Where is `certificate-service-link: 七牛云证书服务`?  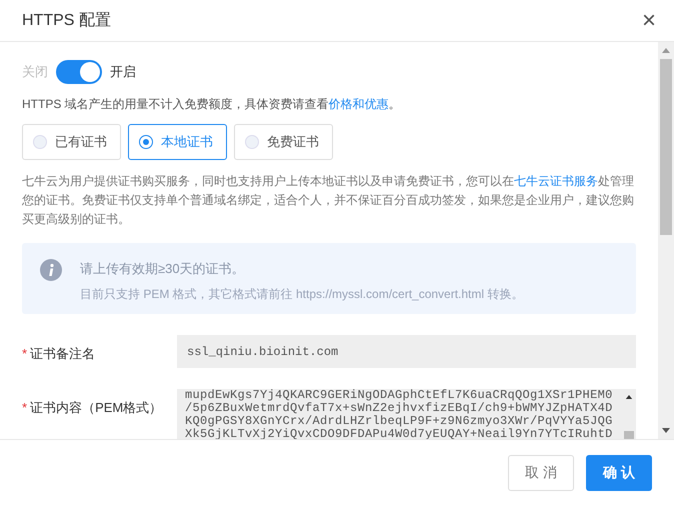 certificate-service-link: 七牛云证书服务 is located at coordinates (556, 181).